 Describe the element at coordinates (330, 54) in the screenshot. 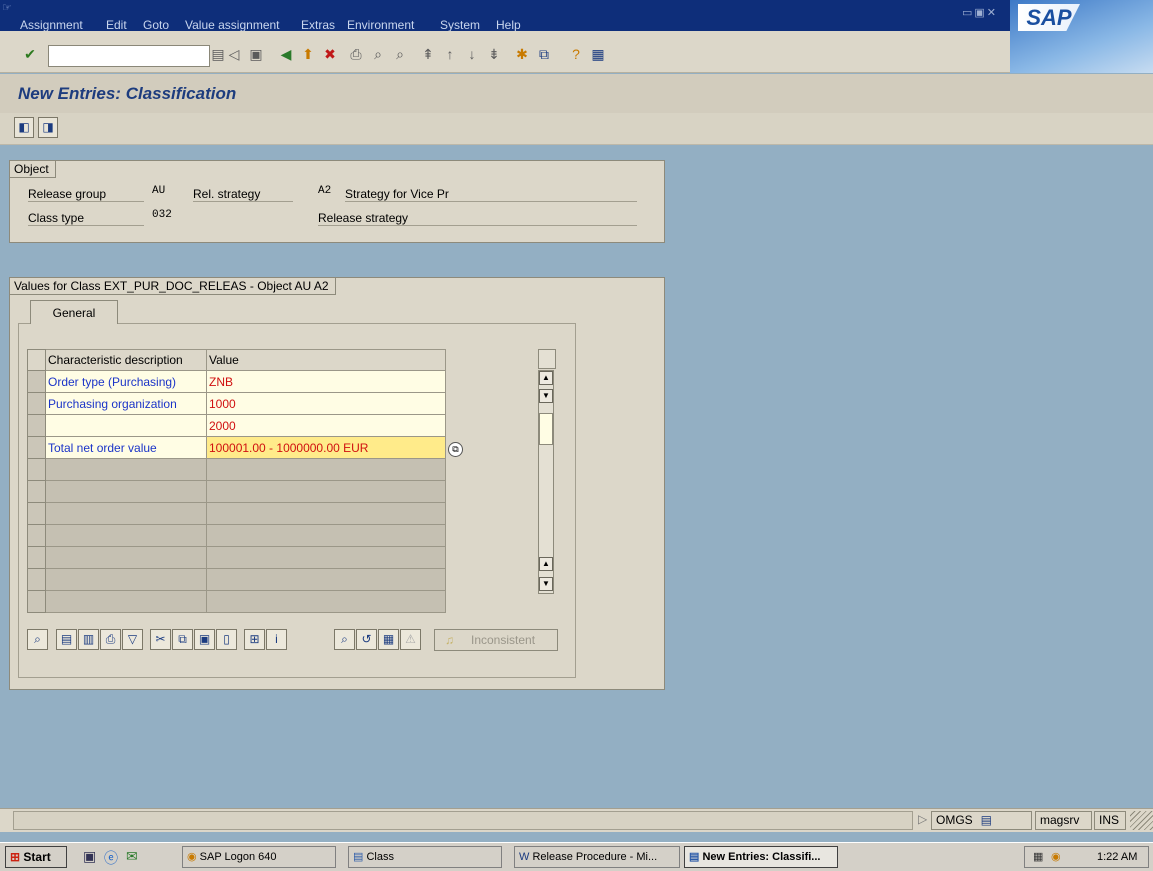

I see `cancel-icon: ✖` at that location.